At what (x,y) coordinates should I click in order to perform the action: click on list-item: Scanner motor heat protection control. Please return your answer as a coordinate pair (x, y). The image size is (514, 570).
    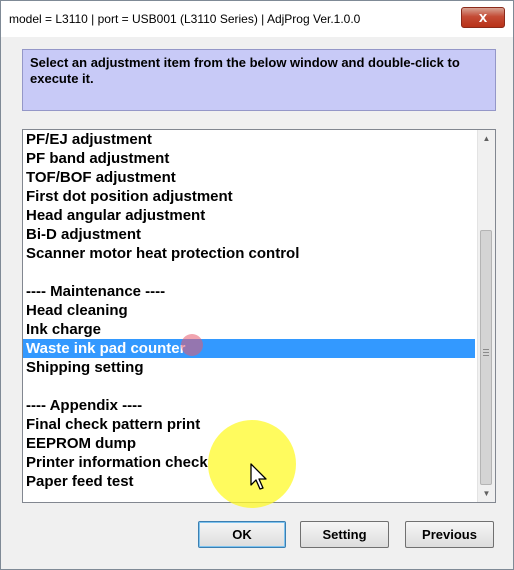
    Looking at the image, I should click on (249, 253).